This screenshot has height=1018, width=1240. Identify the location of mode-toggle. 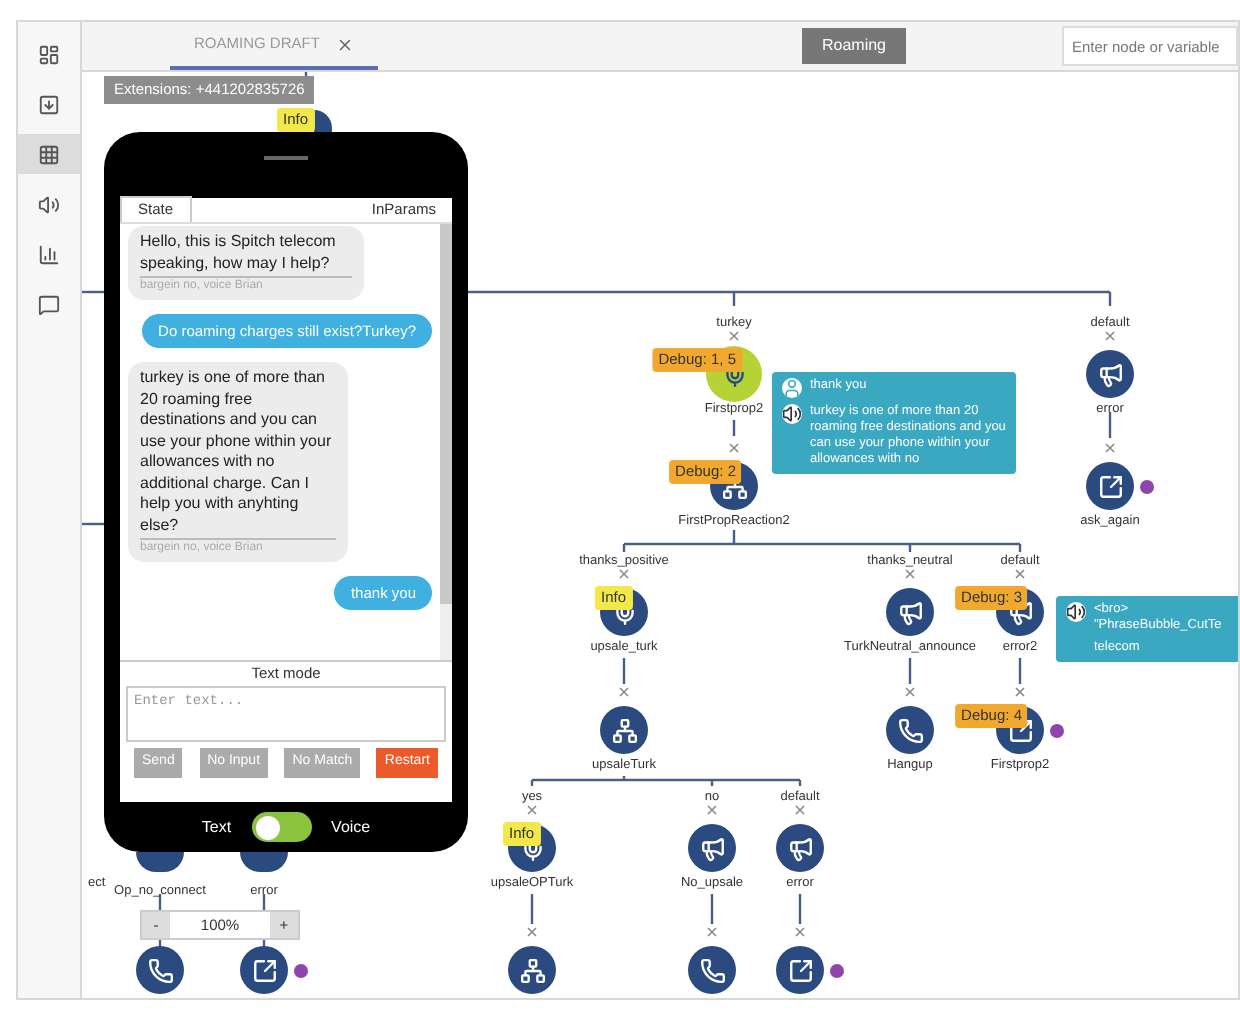
(281, 827).